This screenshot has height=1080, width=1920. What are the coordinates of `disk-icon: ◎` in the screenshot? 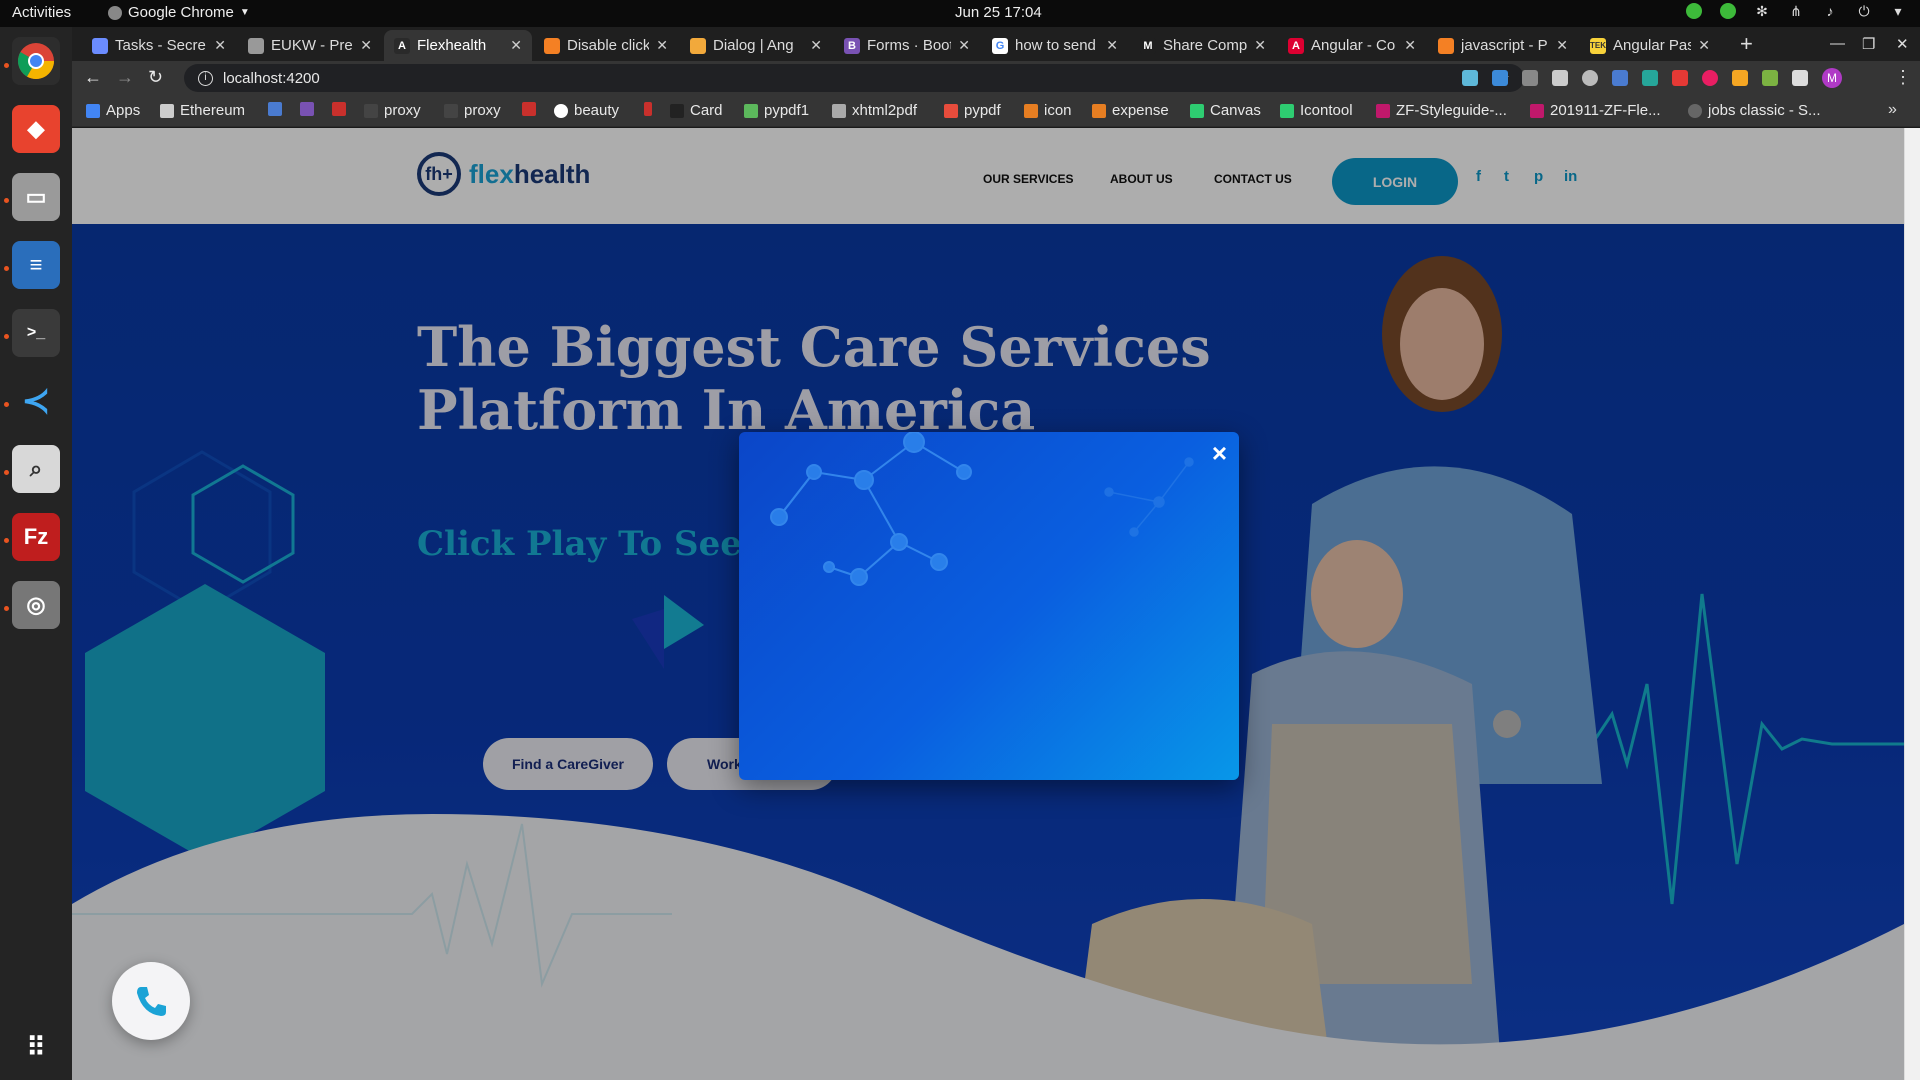 It's located at (36, 605).